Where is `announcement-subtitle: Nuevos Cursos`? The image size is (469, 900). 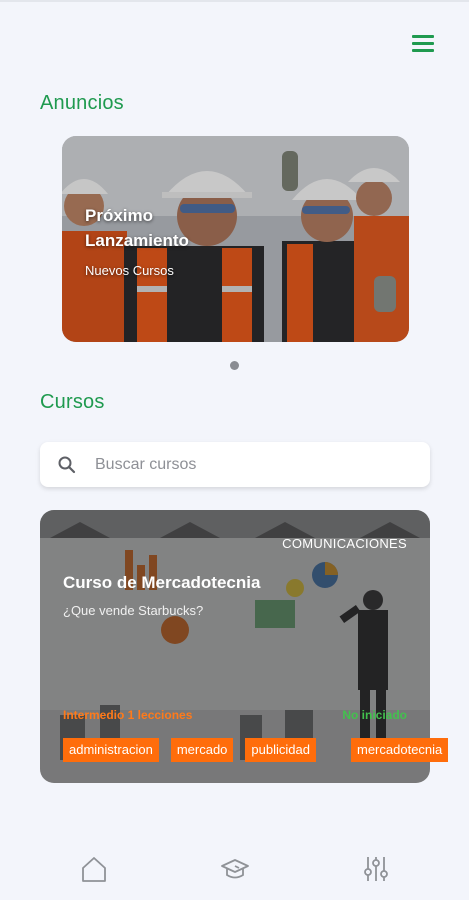 announcement-subtitle: Nuevos Cursos is located at coordinates (129, 270).